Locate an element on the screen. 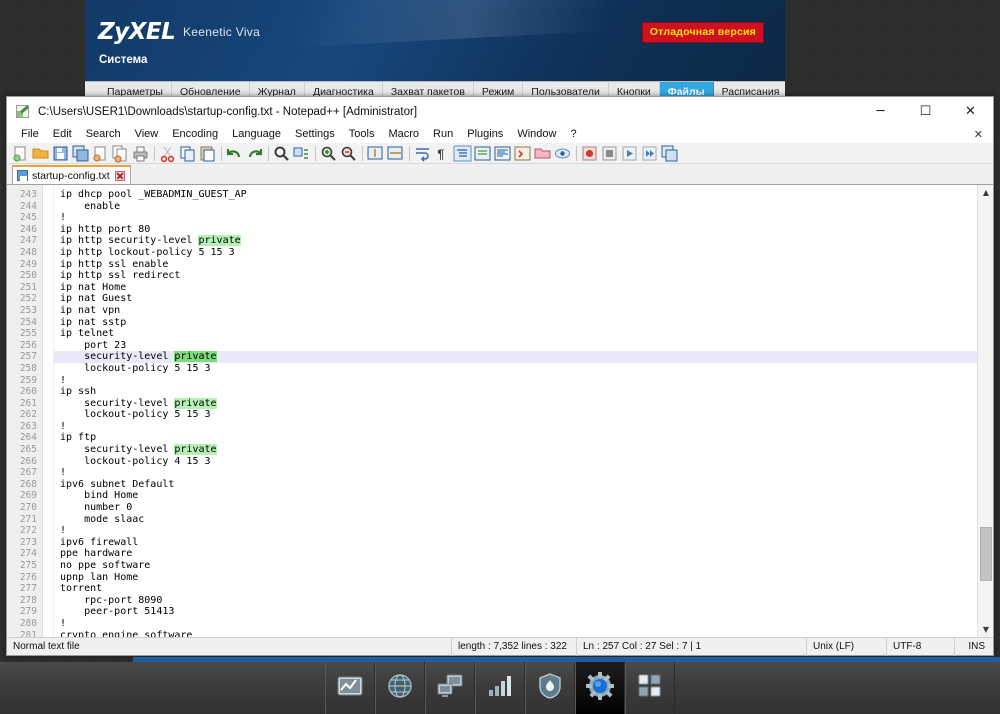 This screenshot has height=714, width=1000. zoom-in-icon is located at coordinates (328, 153).